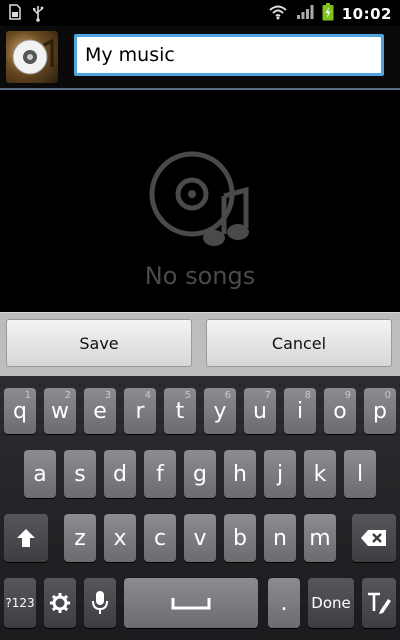  I want to click on clock: 10:02, so click(366, 14).